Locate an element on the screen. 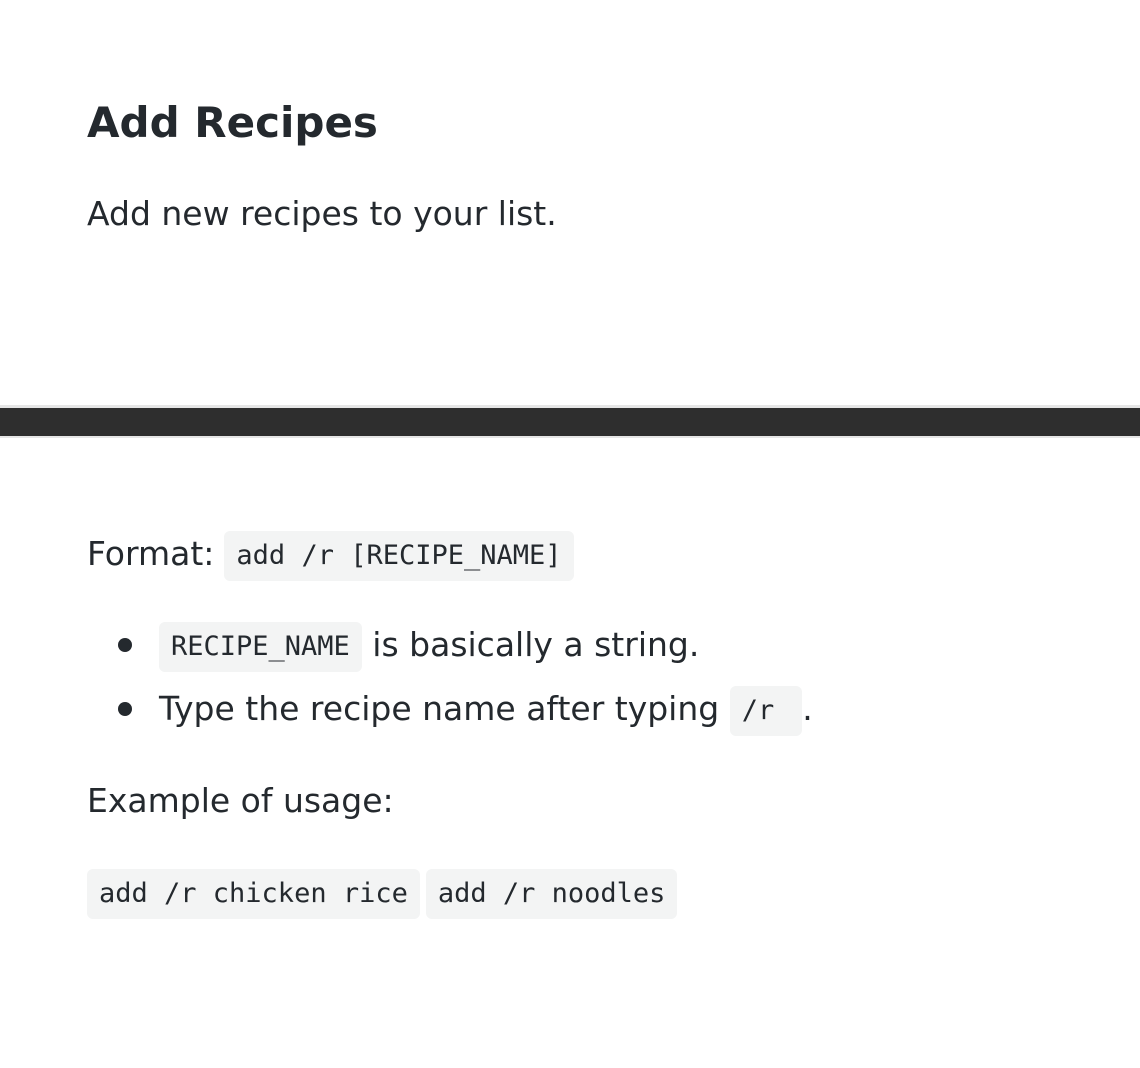 The width and height of the screenshot is (1140, 1068). note-text: is basically a string. is located at coordinates (530, 644).